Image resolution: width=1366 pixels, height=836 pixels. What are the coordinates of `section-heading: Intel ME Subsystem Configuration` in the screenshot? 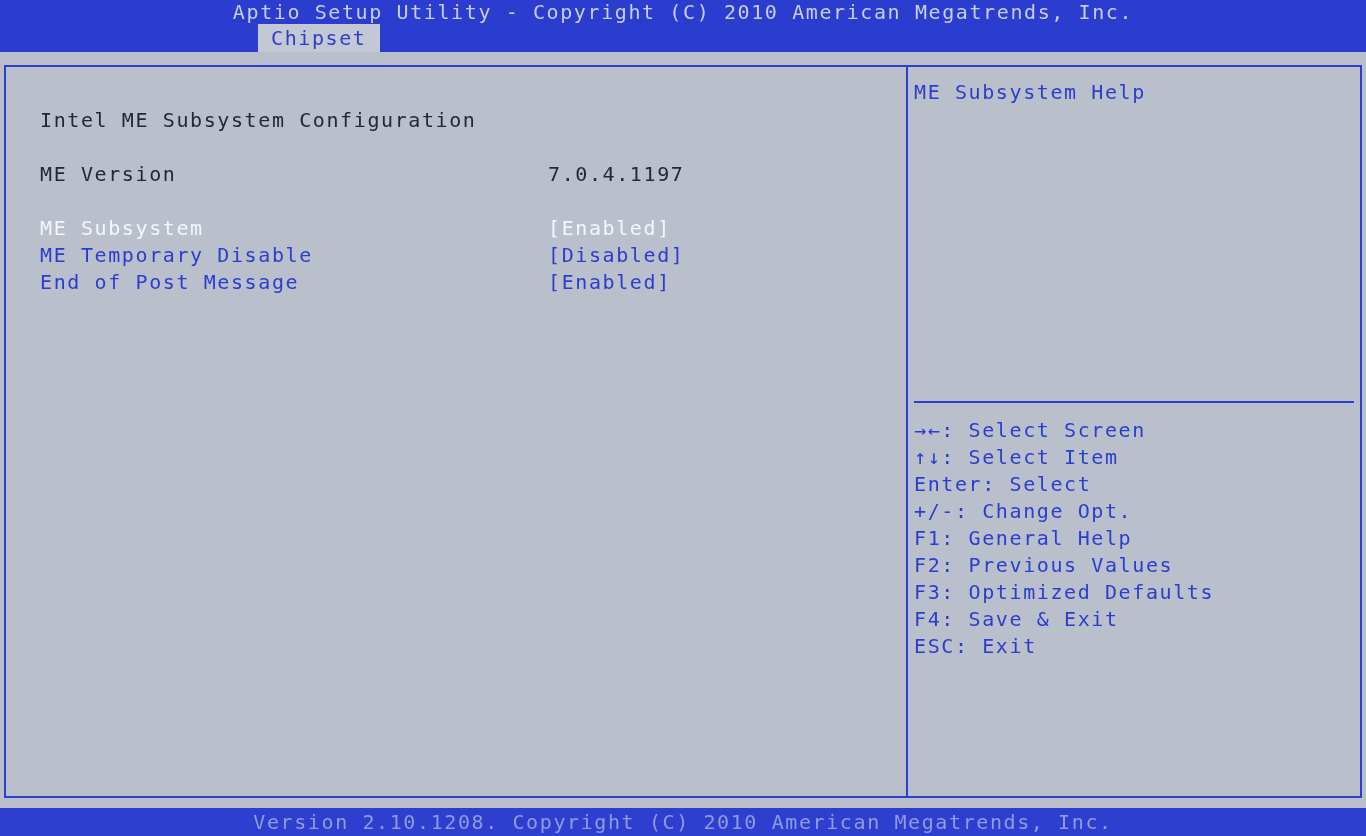 It's located at (259, 120).